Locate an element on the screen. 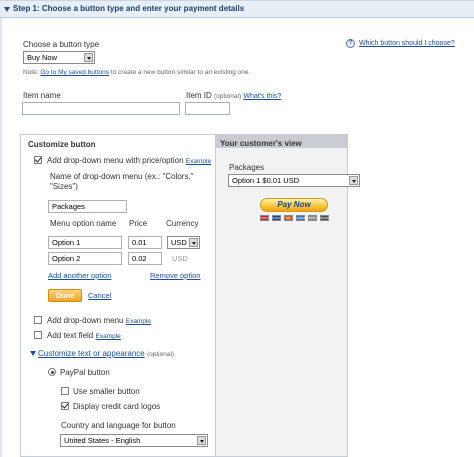  col-price-header: Price is located at coordinates (138, 223).